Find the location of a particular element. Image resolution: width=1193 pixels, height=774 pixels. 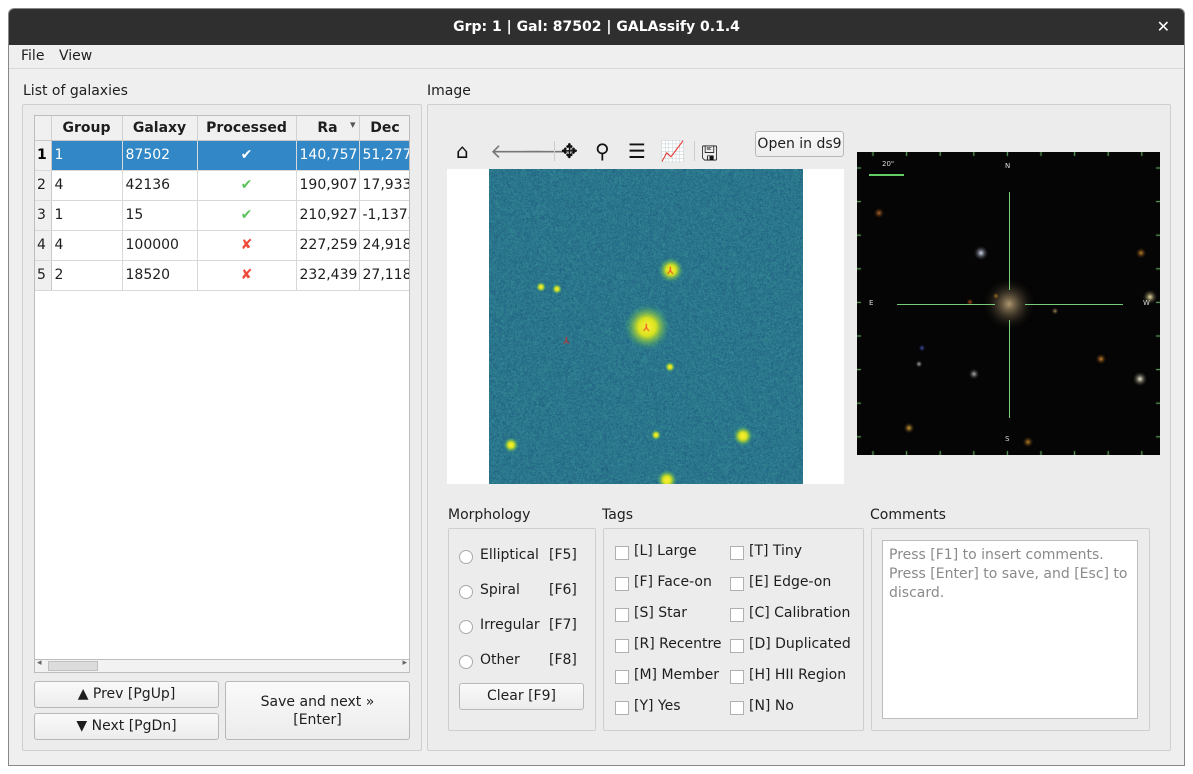

cell-dec: 51,2774 is located at coordinates (384, 155).